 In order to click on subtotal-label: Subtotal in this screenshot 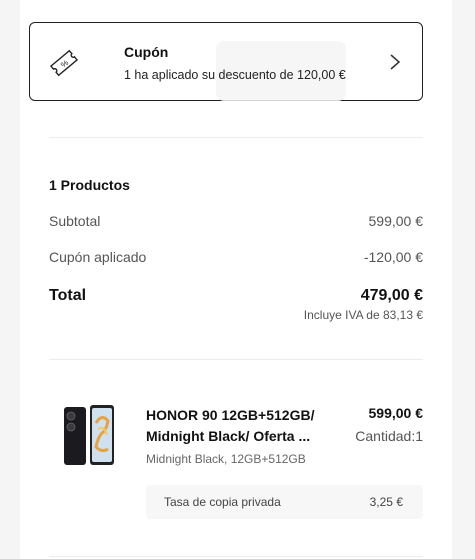, I will do `click(75, 221)`.